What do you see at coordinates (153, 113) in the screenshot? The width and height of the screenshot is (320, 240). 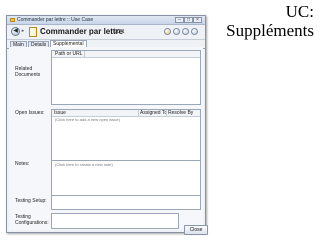 I see `assigned-to-column-header: Assigned To` at bounding box center [153, 113].